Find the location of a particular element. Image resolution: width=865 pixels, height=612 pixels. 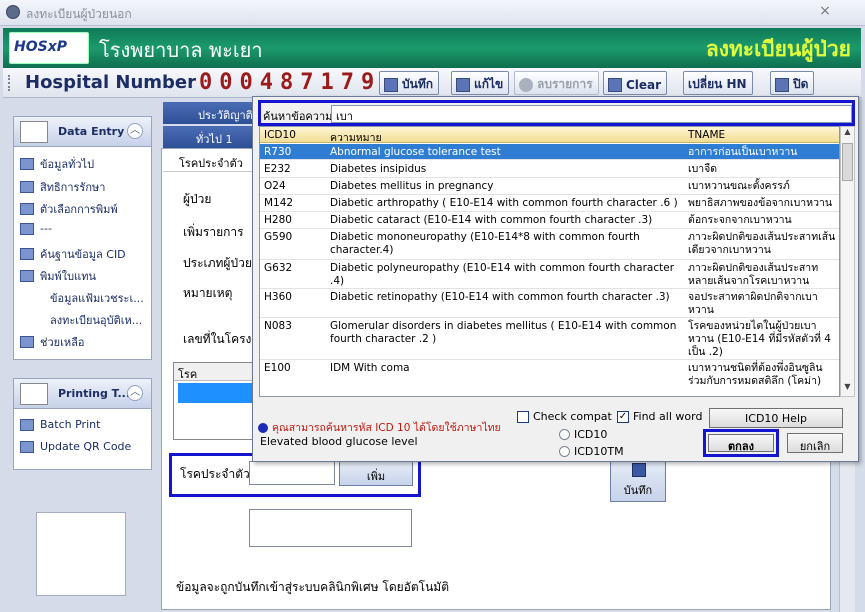

icd10-radio-label: ICD10 is located at coordinates (591, 434).